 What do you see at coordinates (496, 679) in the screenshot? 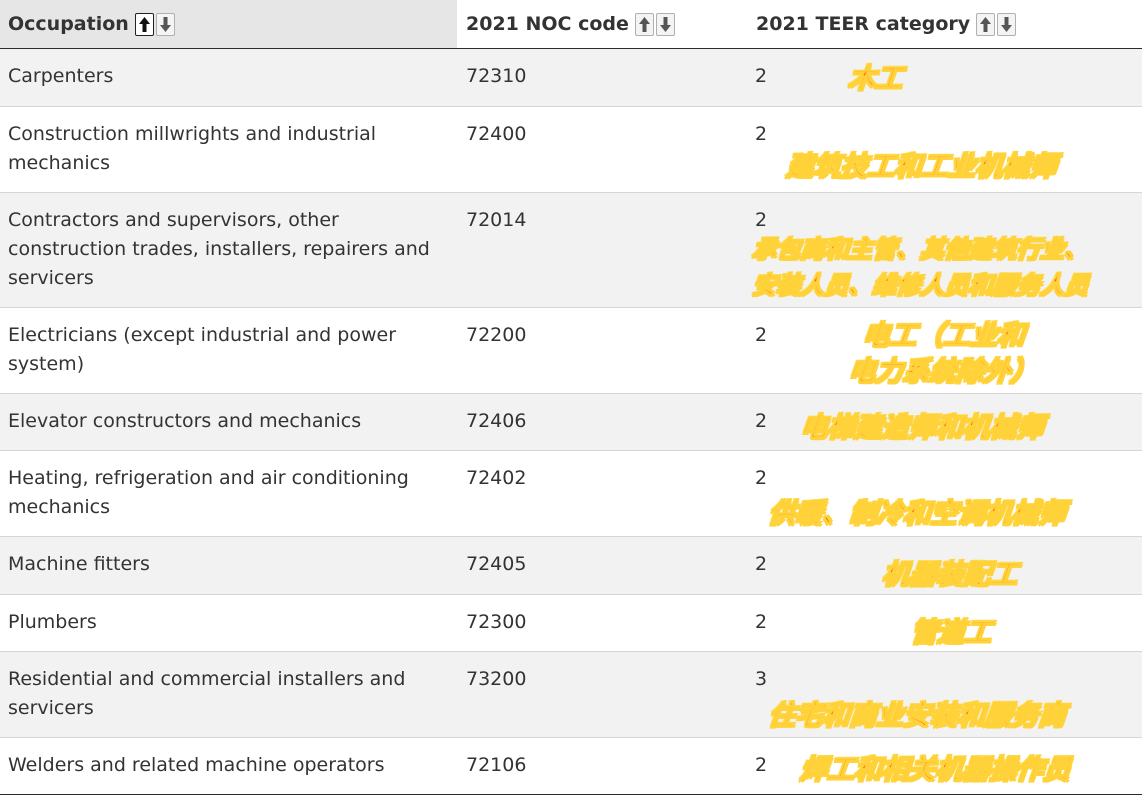
I see `noc-code-cell: 73200` at bounding box center [496, 679].